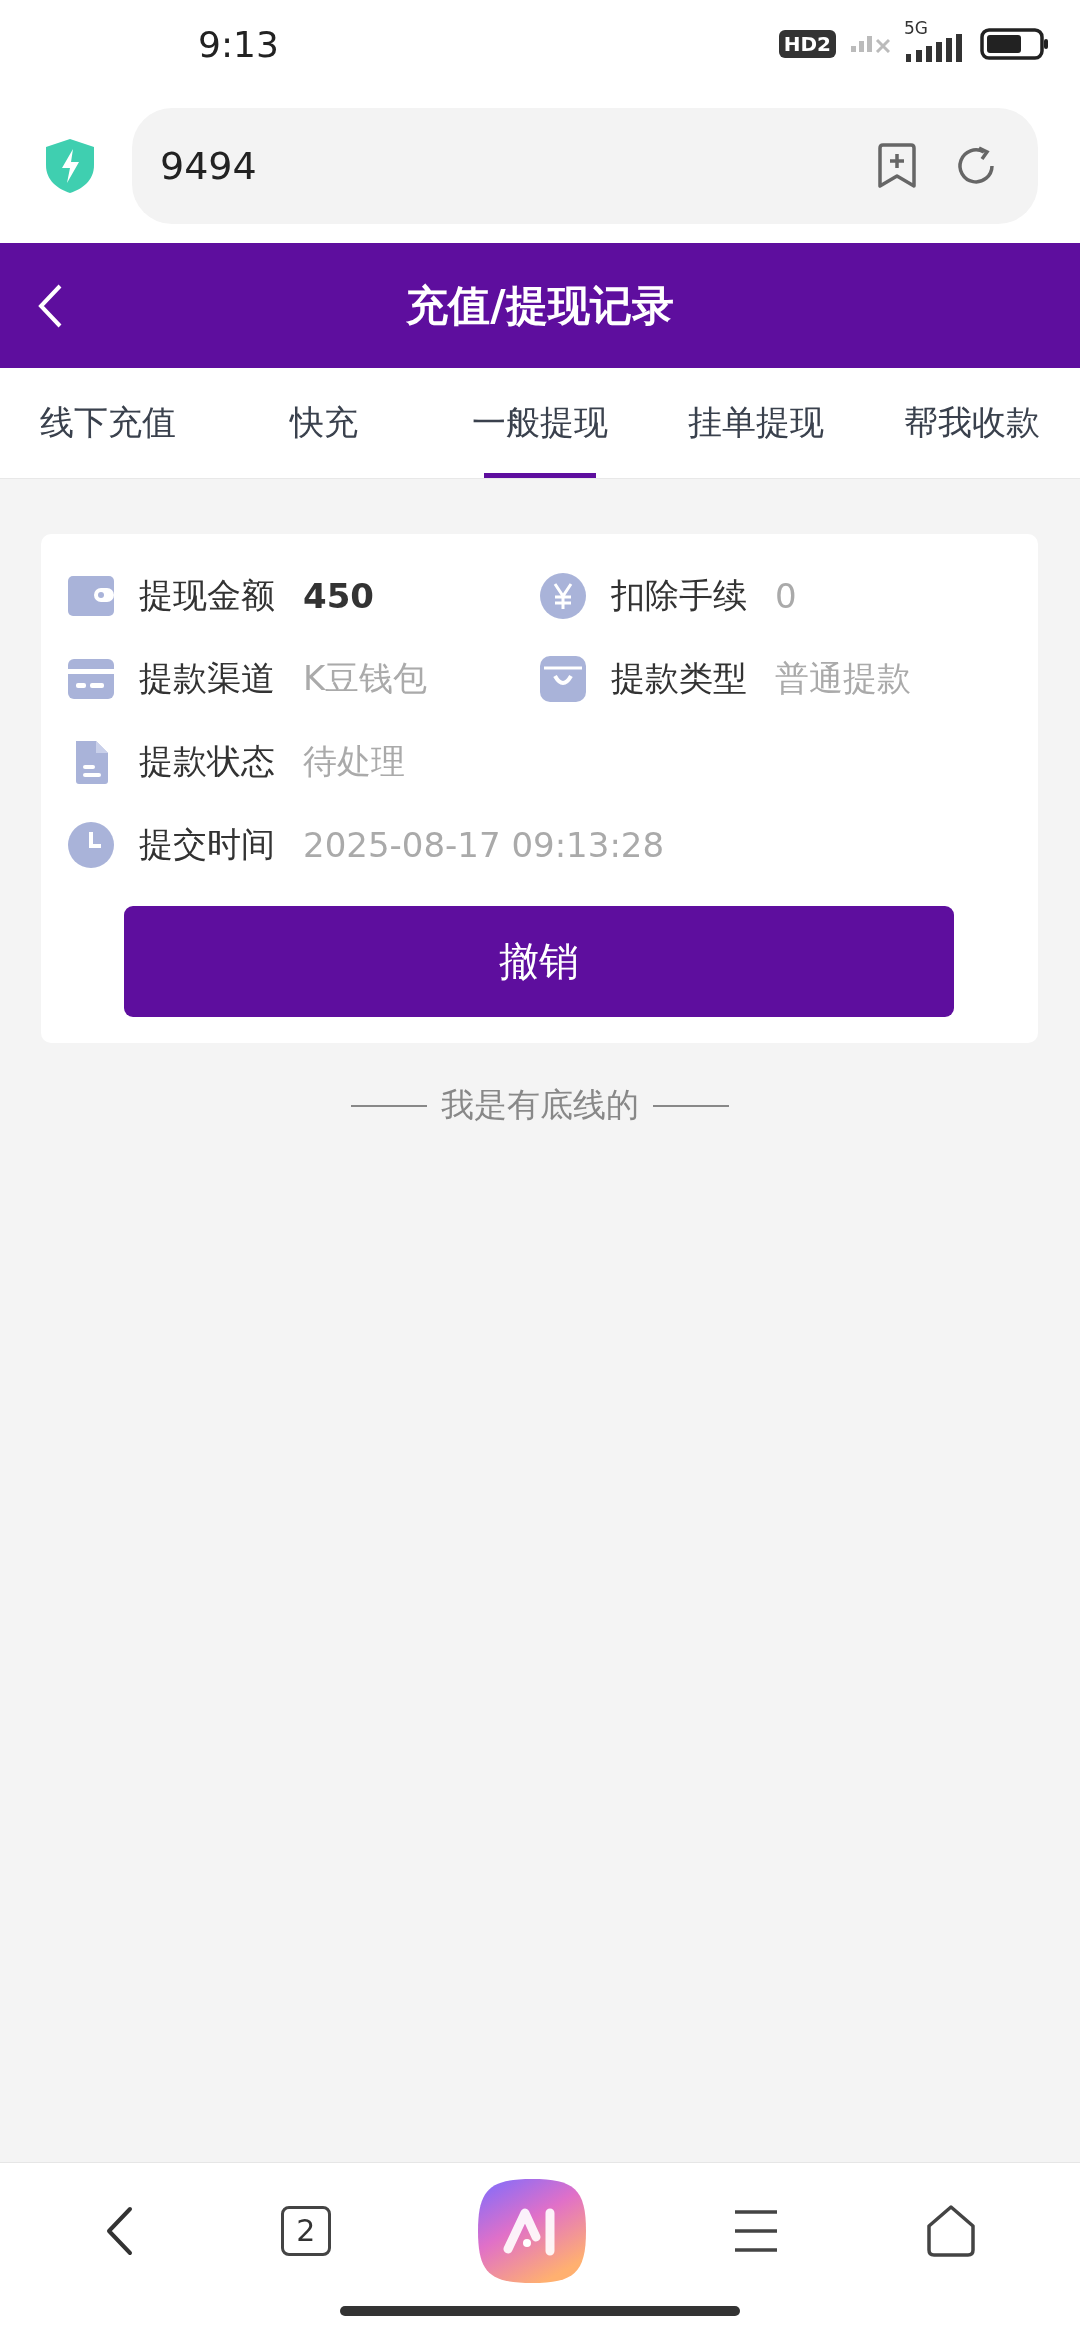 The width and height of the screenshot is (1080, 2340). What do you see at coordinates (207, 761) in the screenshot?
I see `field-label: 提款状态` at bounding box center [207, 761].